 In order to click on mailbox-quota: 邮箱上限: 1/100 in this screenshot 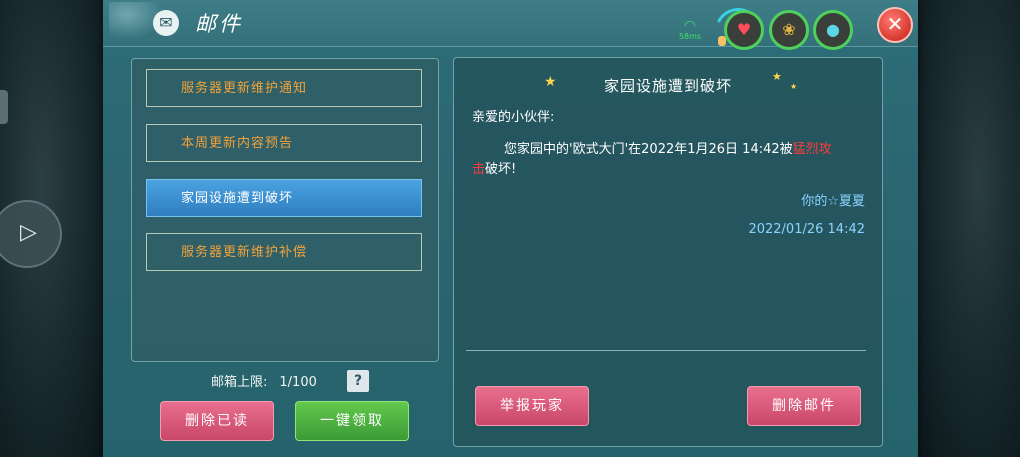, I will do `click(264, 380)`.